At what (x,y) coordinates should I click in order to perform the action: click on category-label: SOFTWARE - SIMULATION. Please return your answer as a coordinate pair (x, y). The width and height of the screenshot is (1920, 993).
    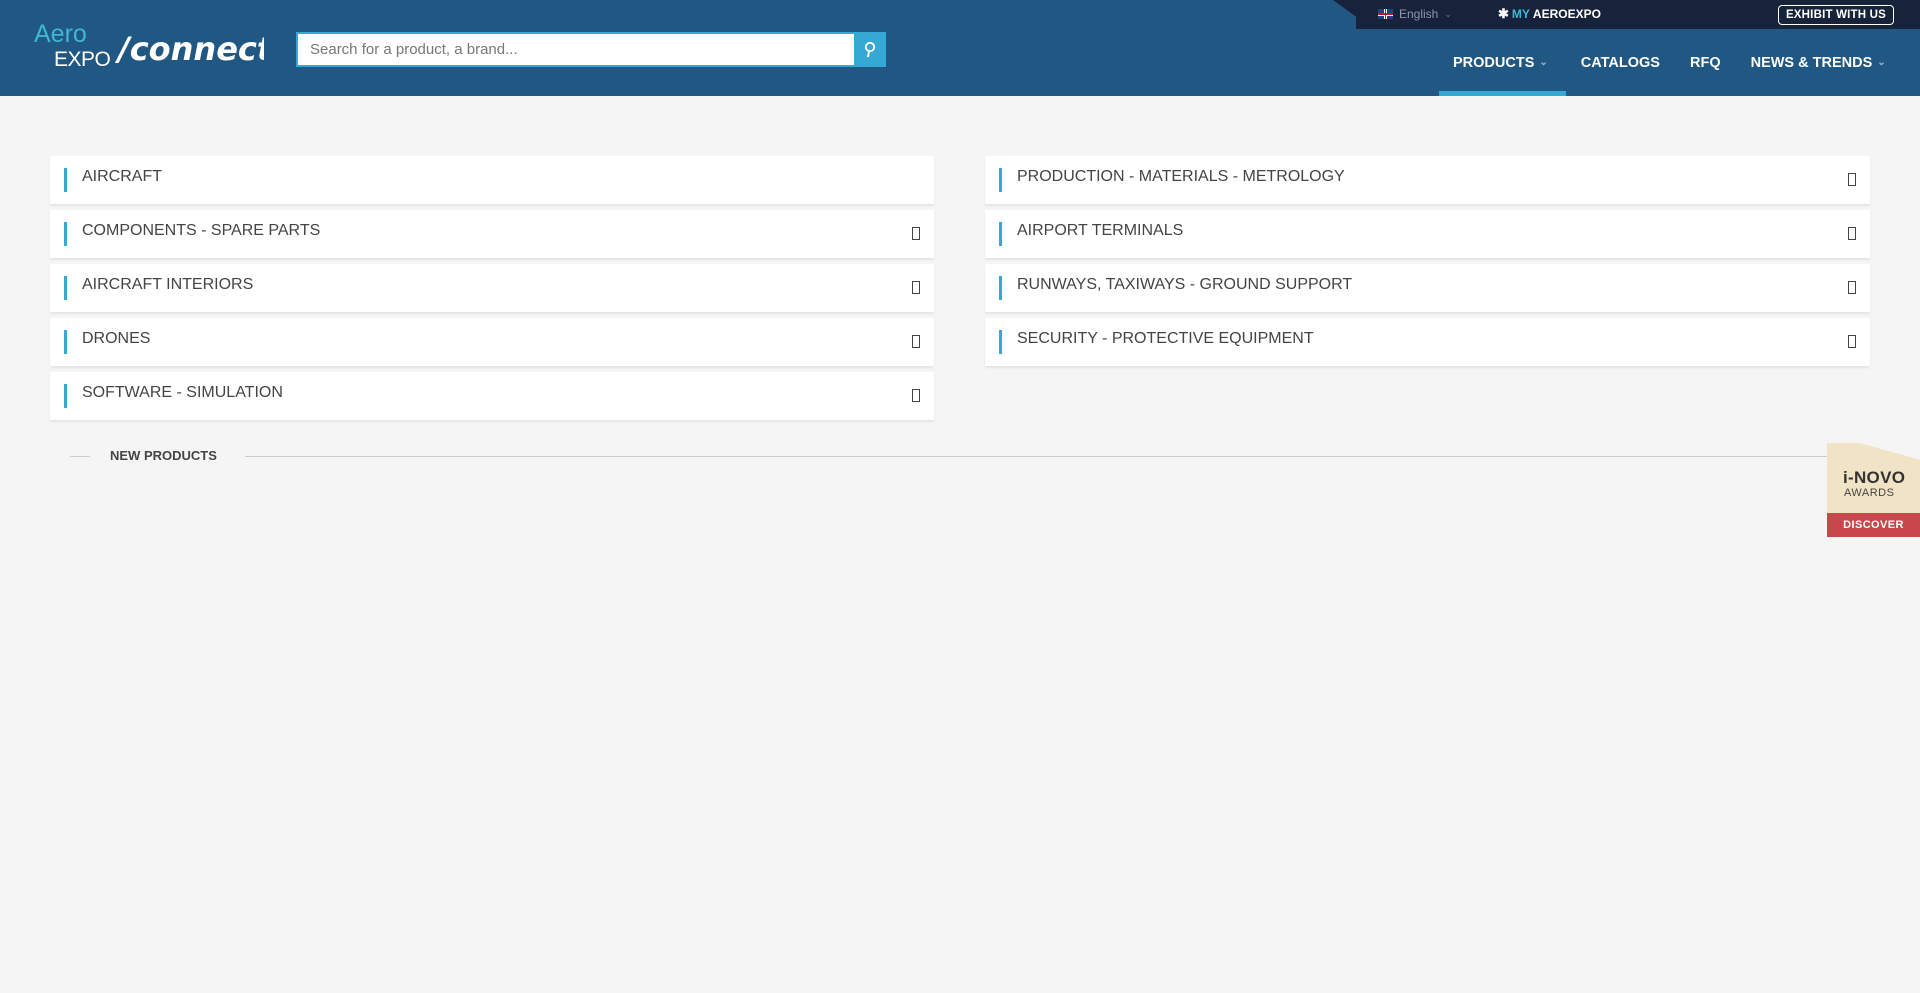
    Looking at the image, I should click on (182, 392).